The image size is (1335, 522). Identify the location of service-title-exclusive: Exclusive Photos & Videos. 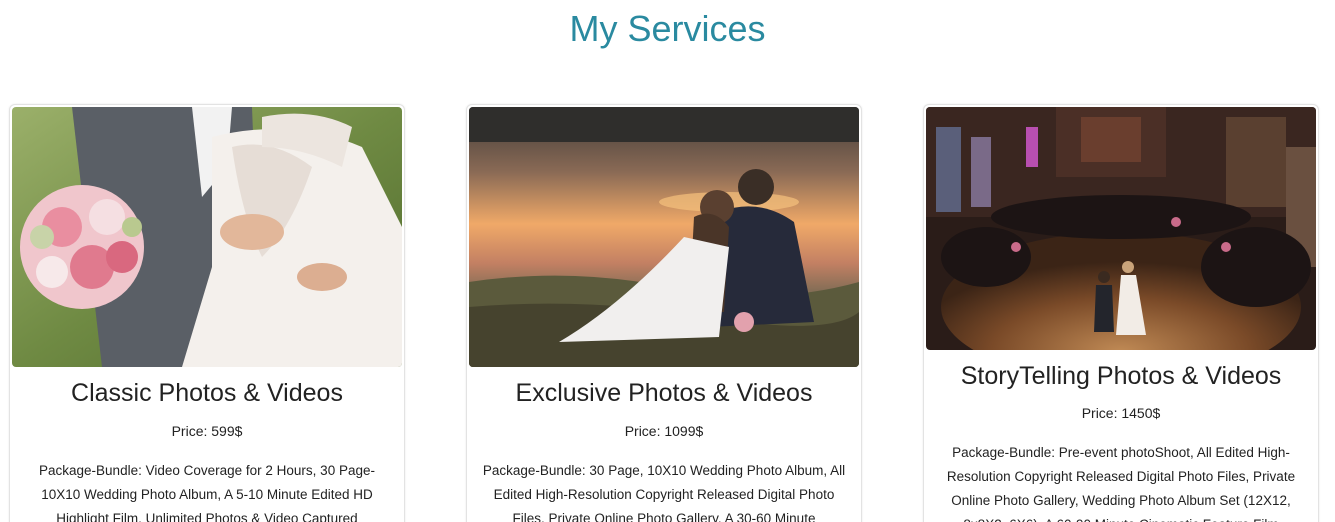
(664, 393).